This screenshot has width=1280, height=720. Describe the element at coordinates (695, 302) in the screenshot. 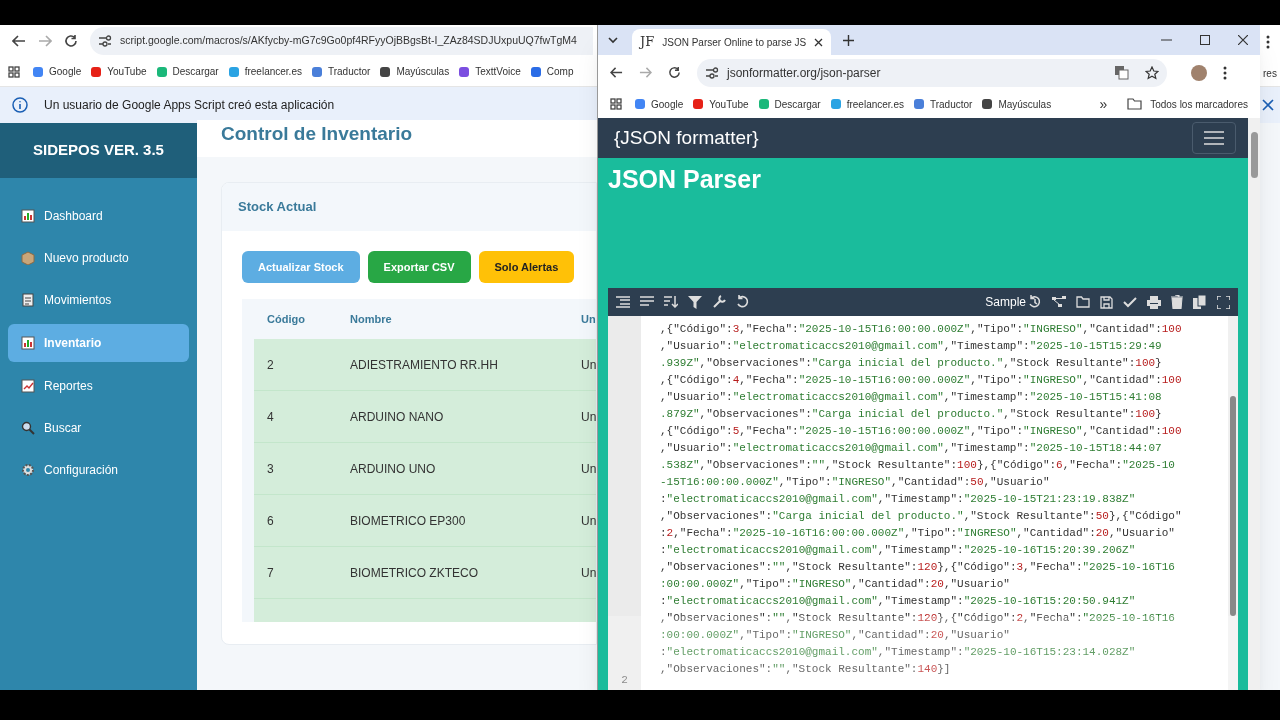

I see `filter-icon` at that location.